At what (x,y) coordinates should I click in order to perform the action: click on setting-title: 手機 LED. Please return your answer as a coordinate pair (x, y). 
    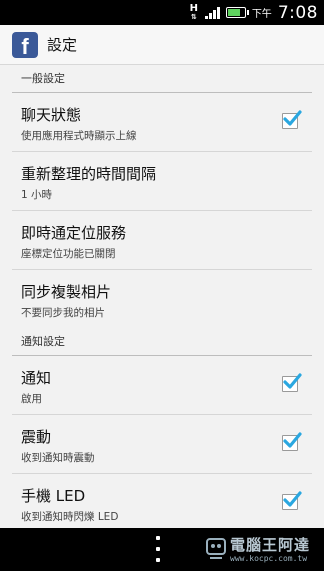
    Looking at the image, I should click on (53, 496).